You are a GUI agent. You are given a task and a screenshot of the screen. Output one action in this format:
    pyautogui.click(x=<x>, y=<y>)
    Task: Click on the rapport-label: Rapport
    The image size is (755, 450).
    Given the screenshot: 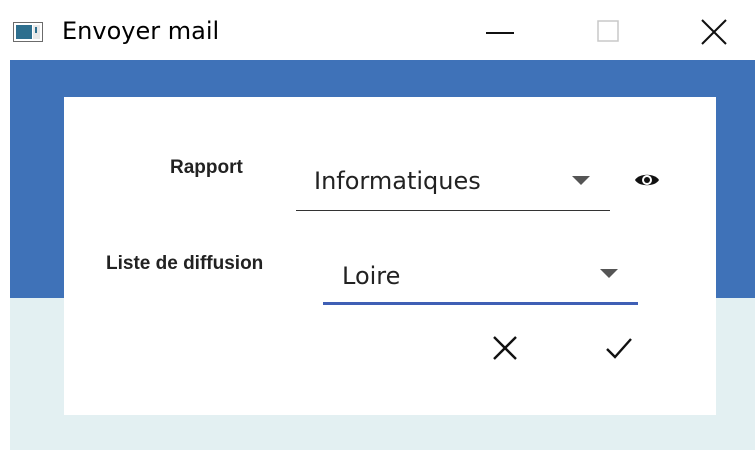 What is the action you would take?
    pyautogui.click(x=206, y=167)
    